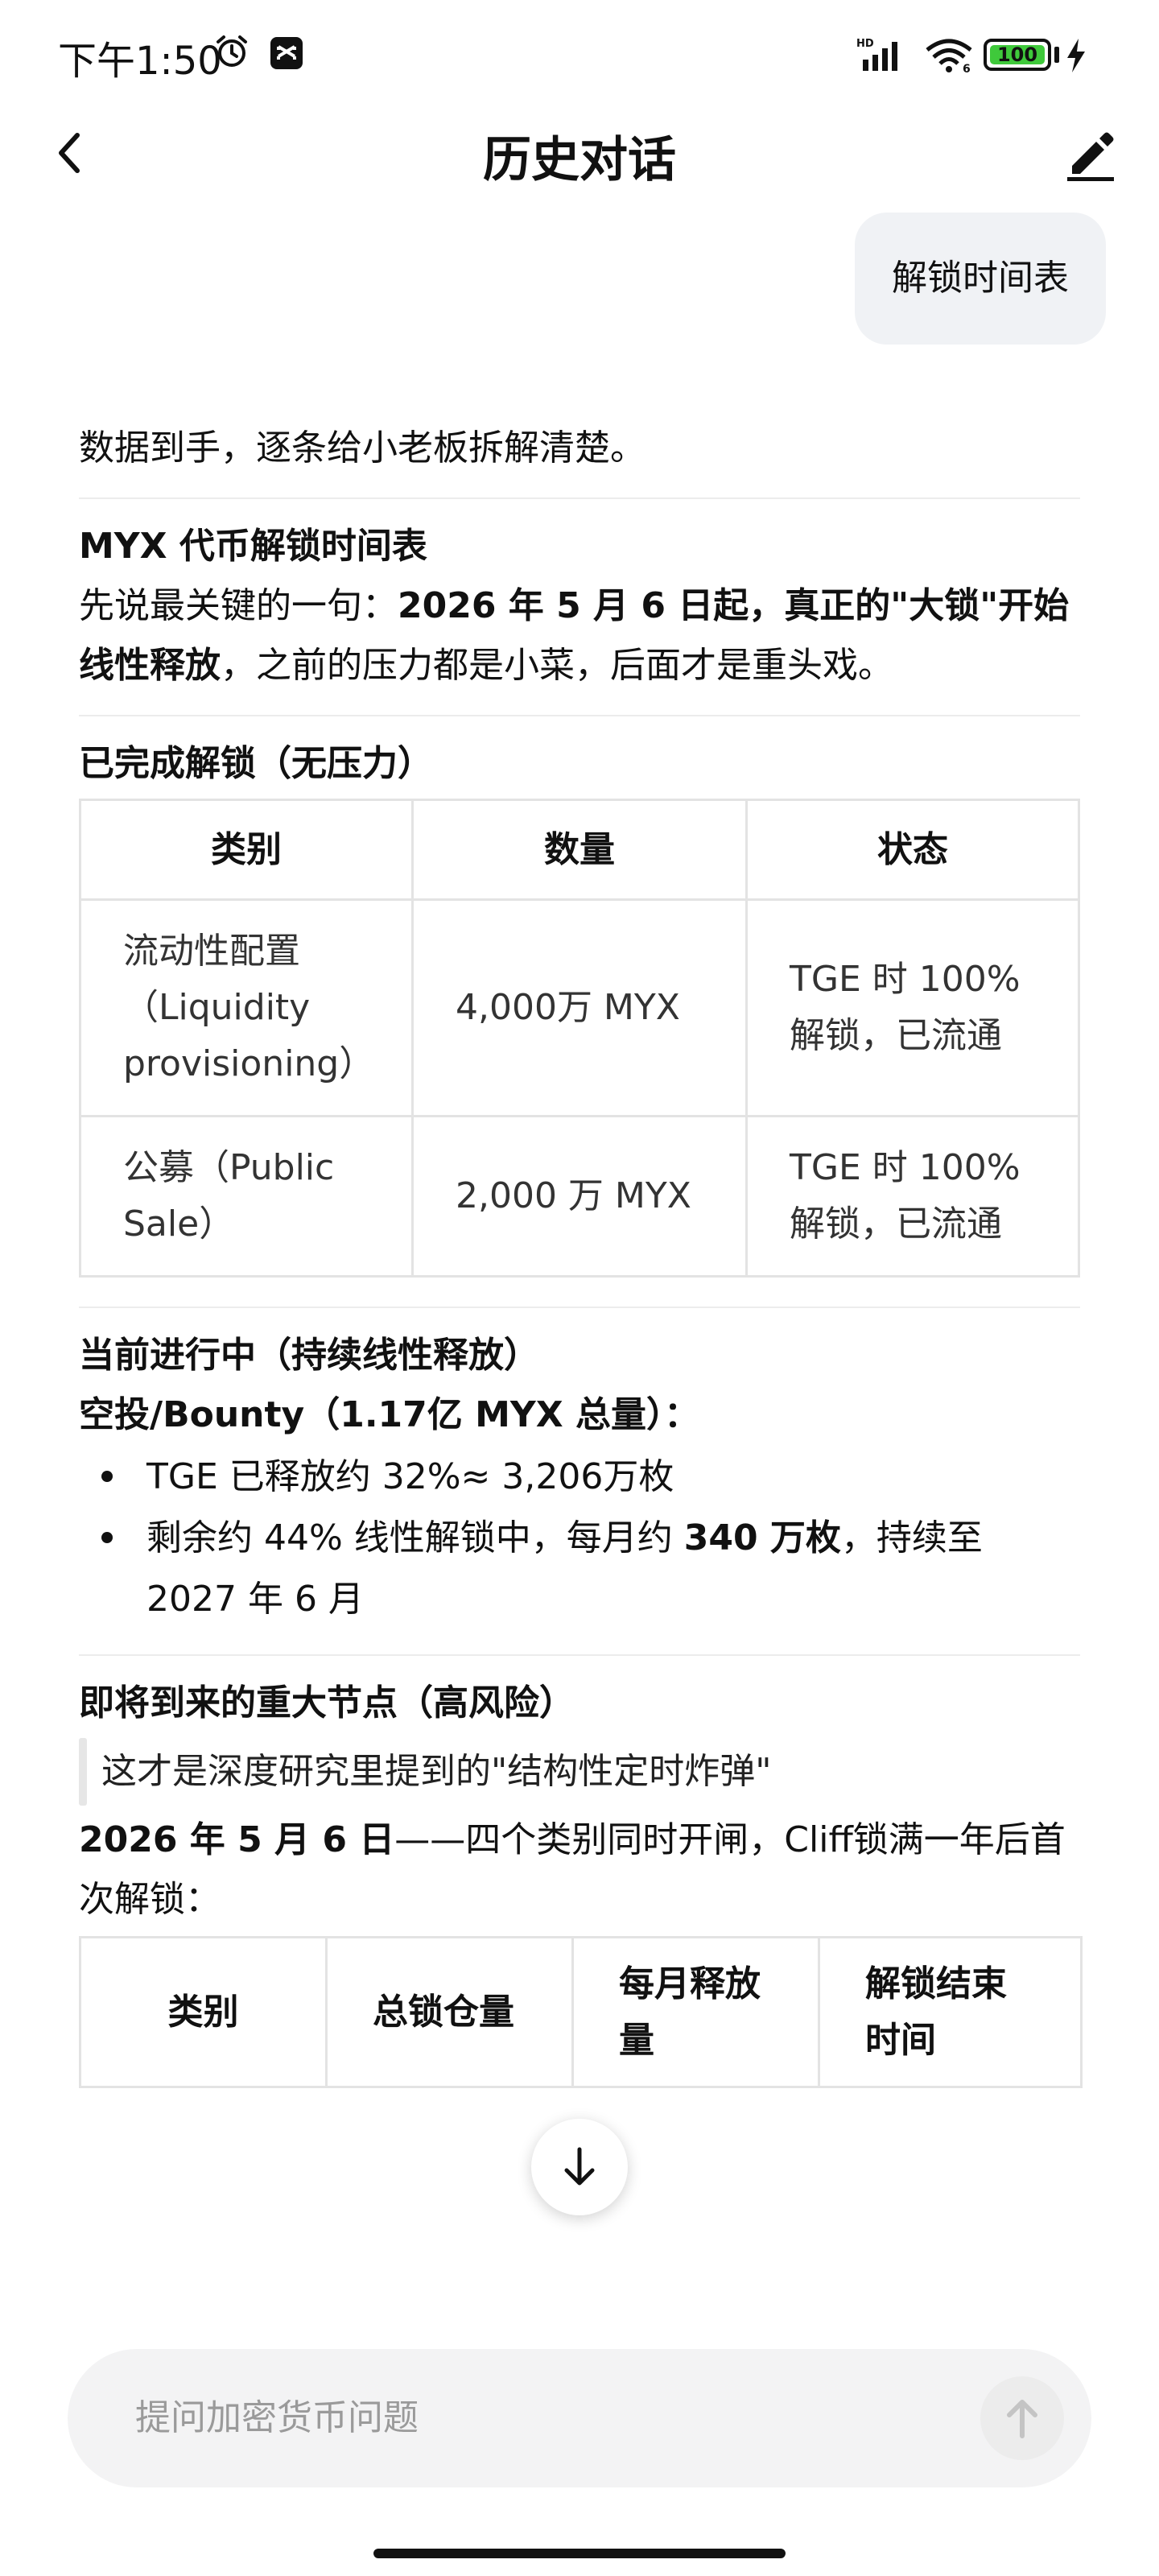 The image size is (1159, 2576). What do you see at coordinates (246, 1007) in the screenshot?
I see `table-cell-category: 流动性配置（Liquidity provisioning）` at bounding box center [246, 1007].